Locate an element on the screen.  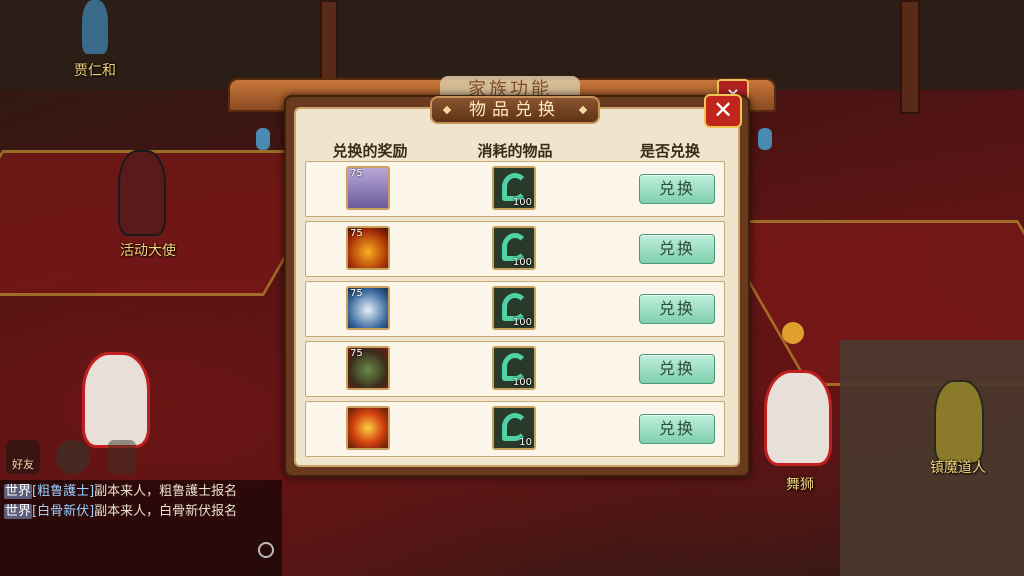
green-demon-portrait-icon: 75 is located at coordinates (368, 368).